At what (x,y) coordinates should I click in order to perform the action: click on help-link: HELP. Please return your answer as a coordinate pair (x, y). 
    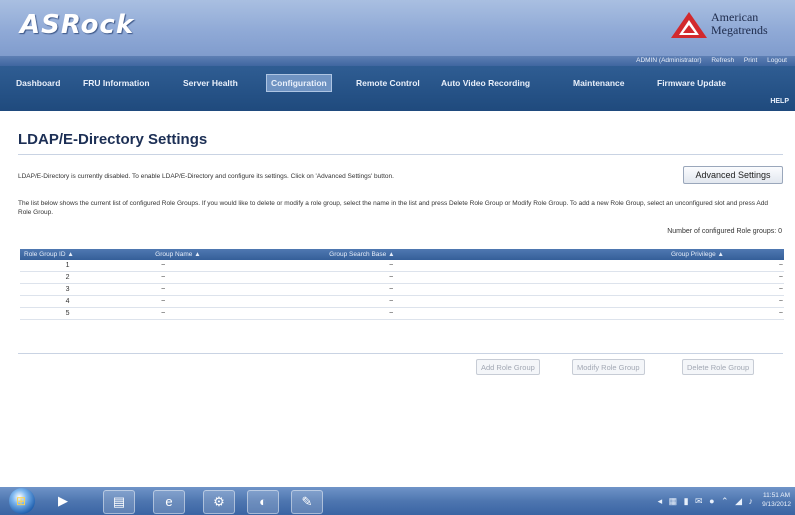
    Looking at the image, I should click on (779, 101).